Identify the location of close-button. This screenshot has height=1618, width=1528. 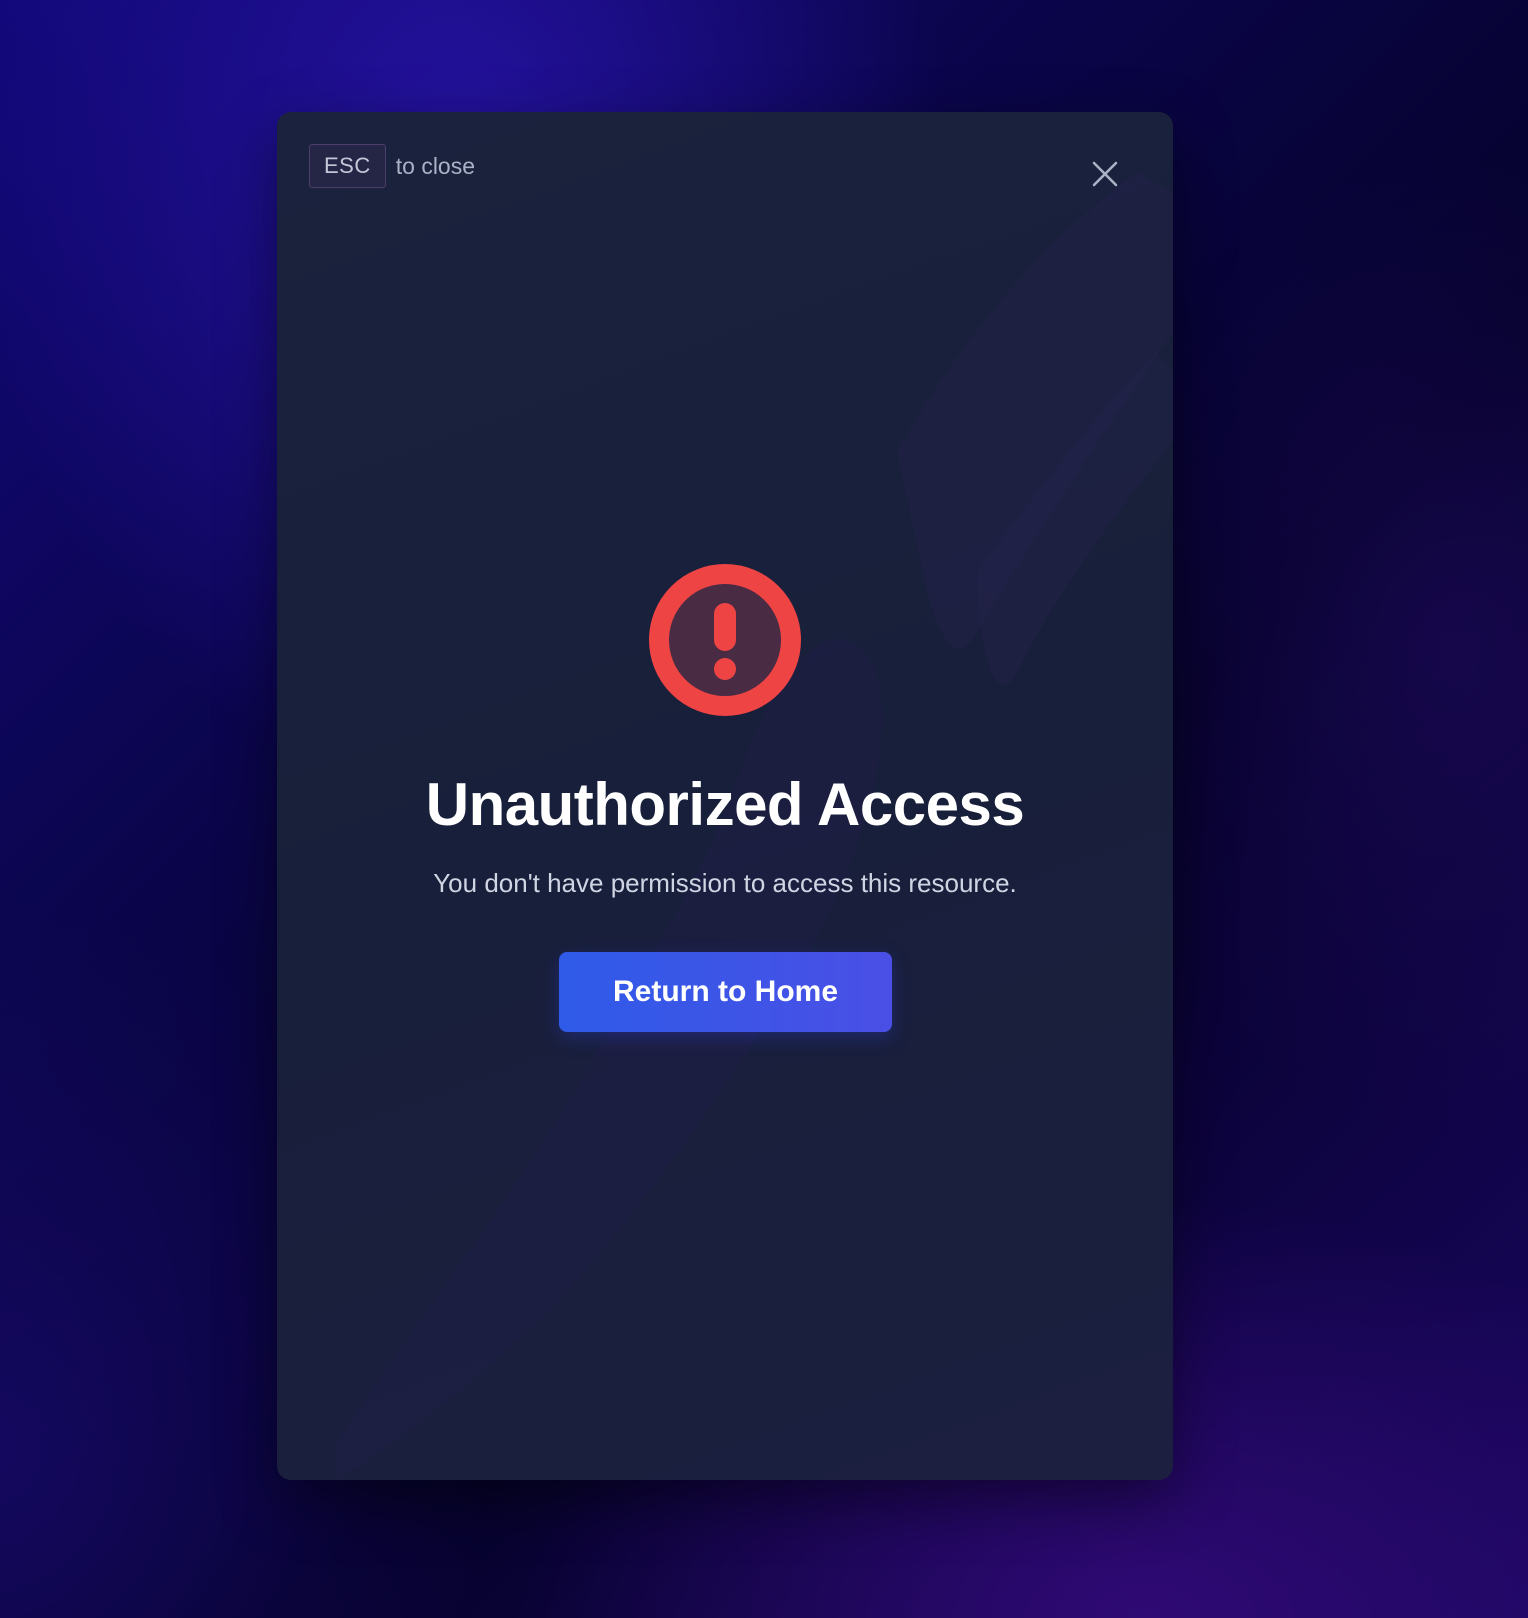
(1105, 174).